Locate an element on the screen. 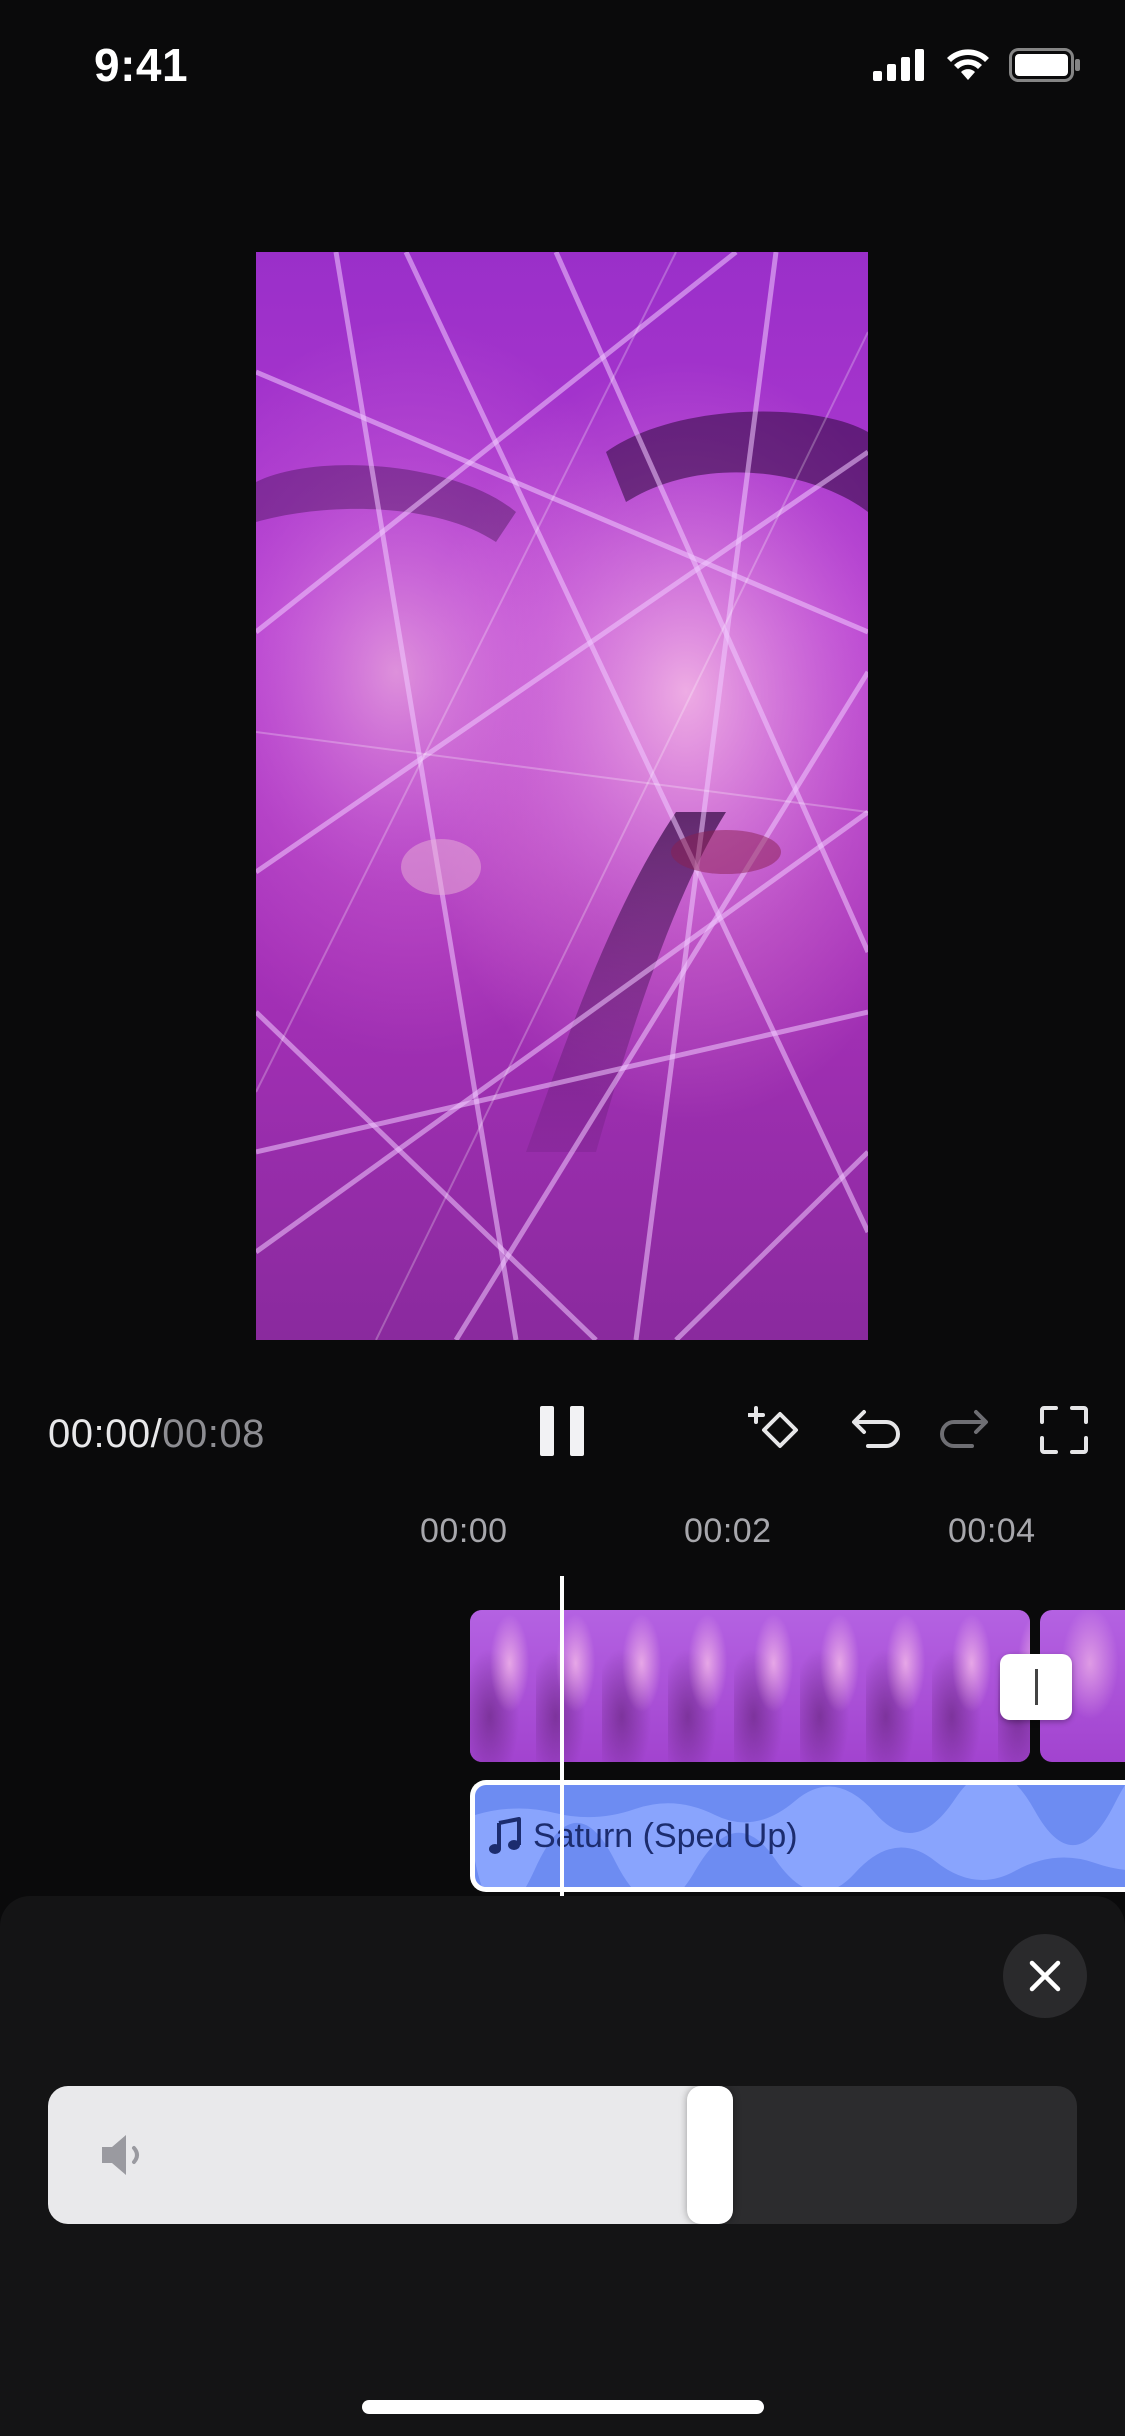  time-readout: 00:00/00:08 is located at coordinates (156, 1434).